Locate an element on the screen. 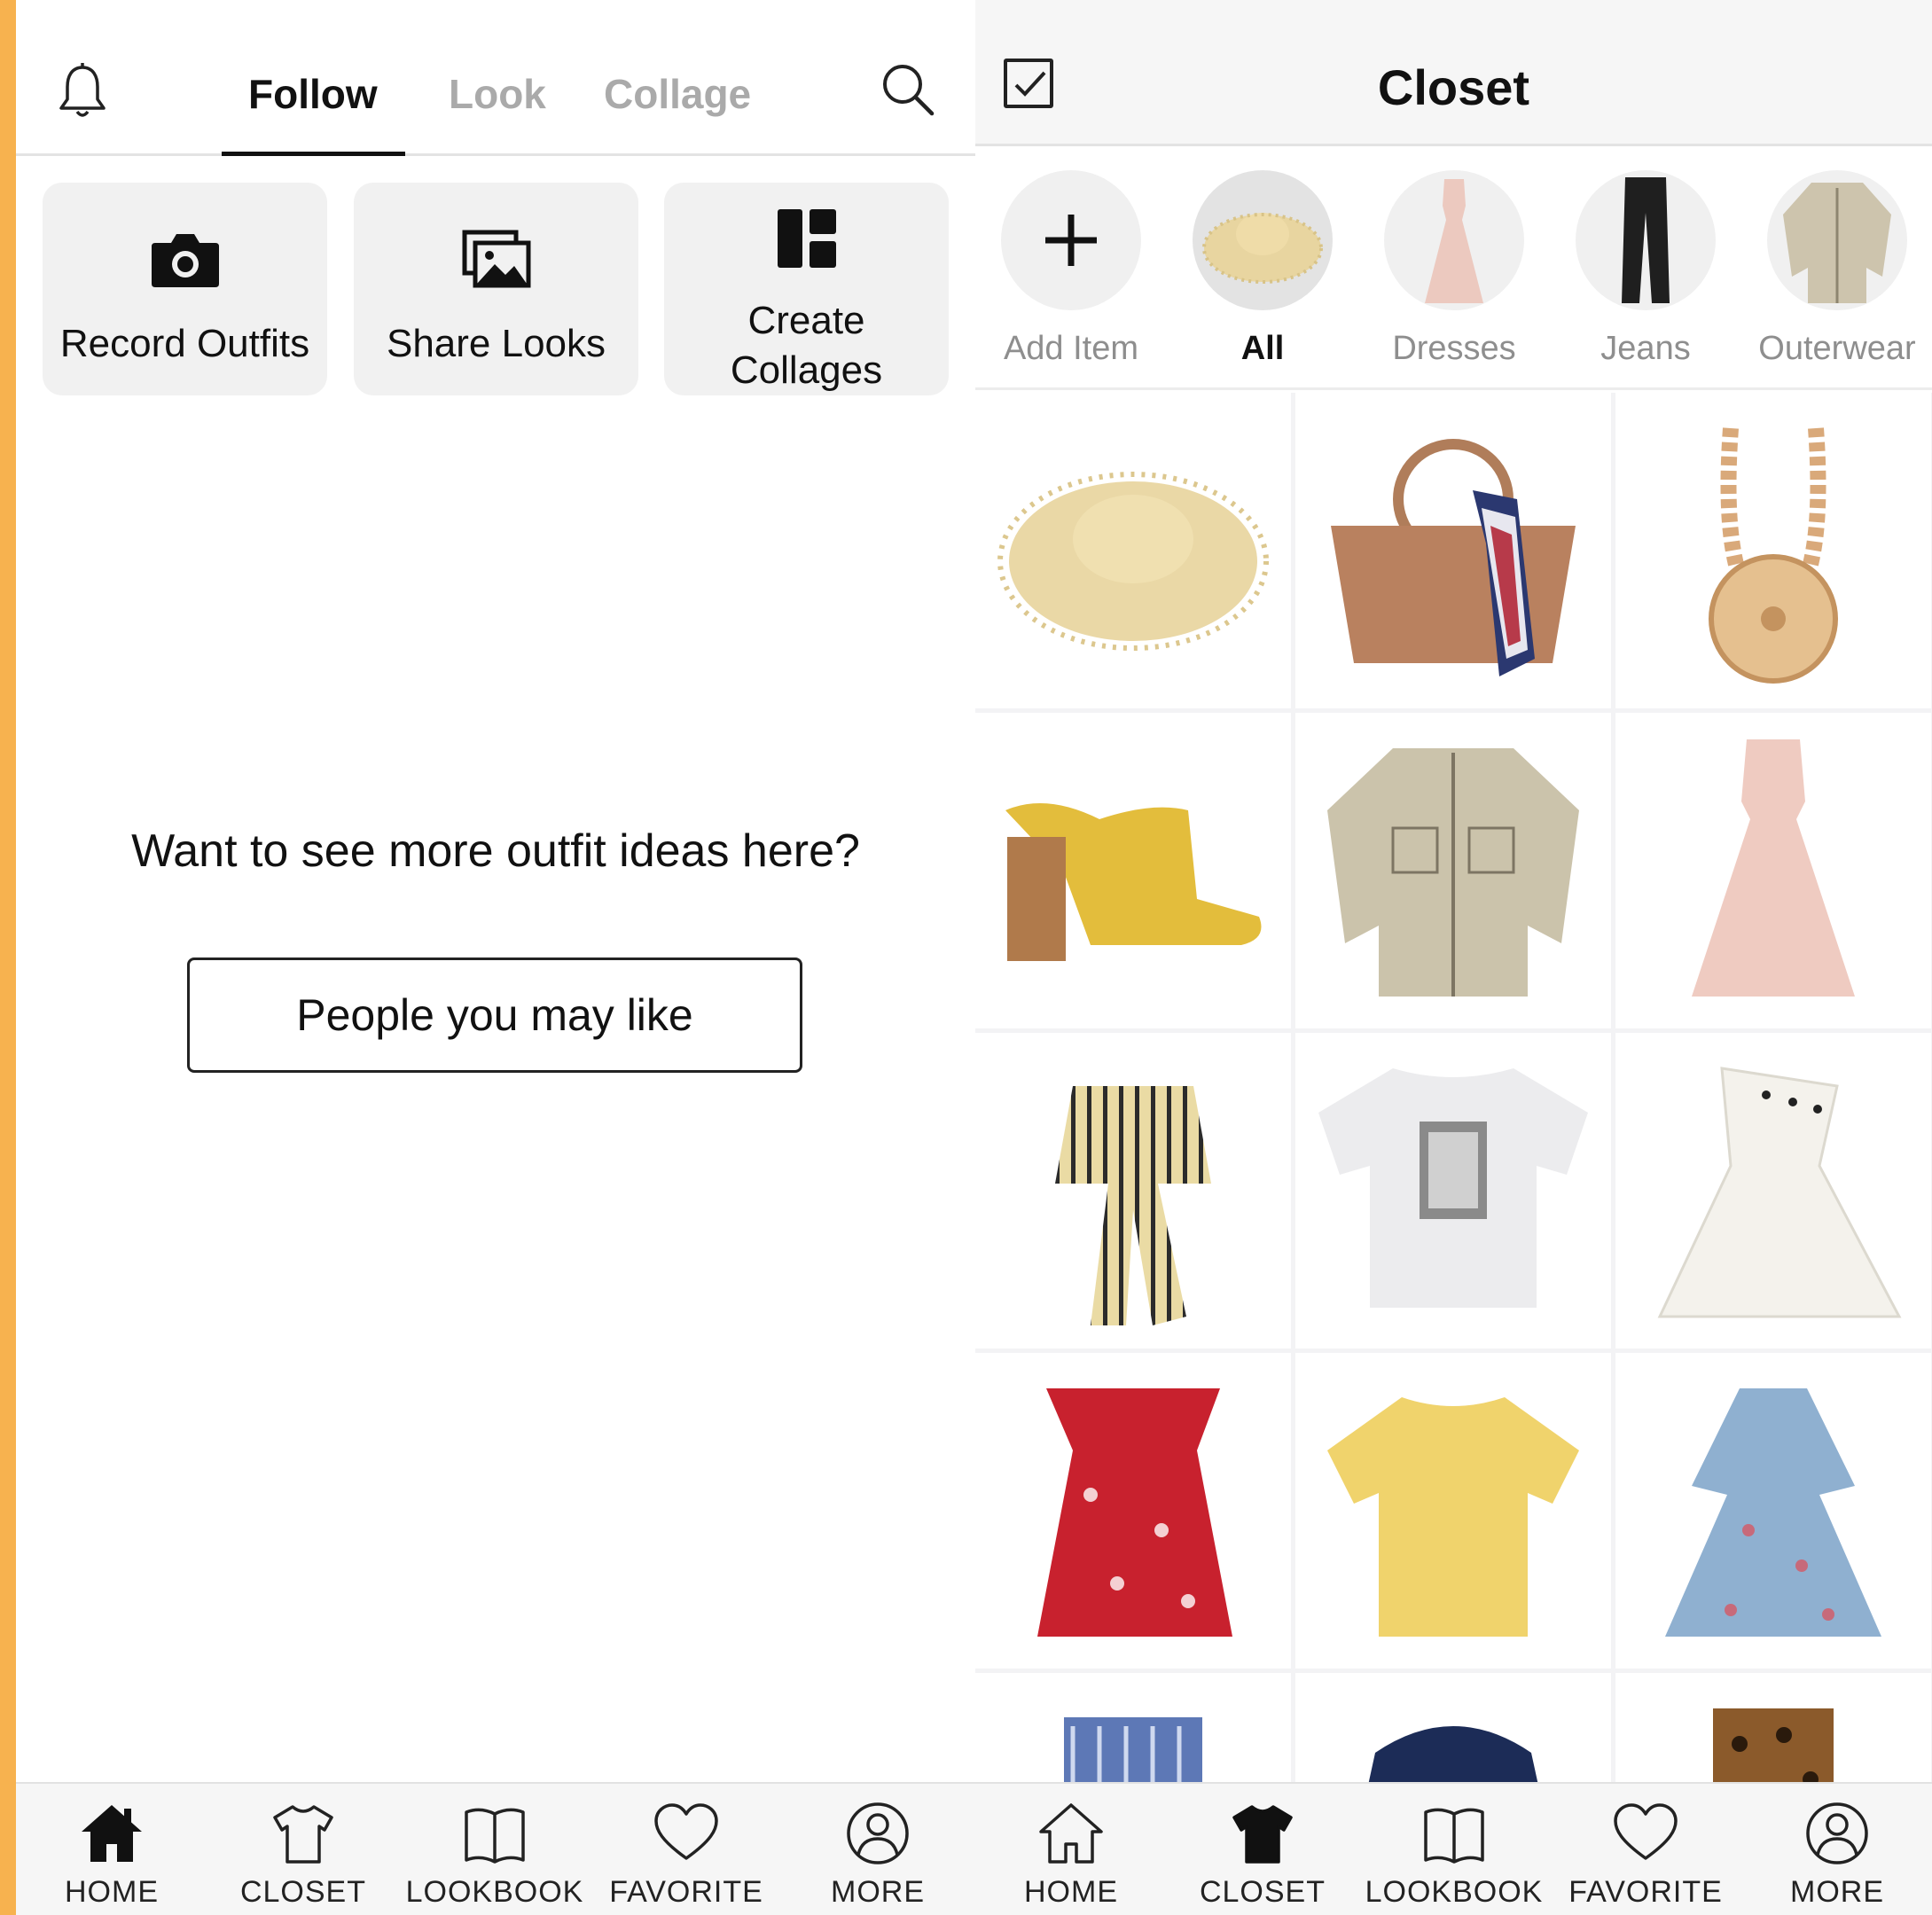  yellow-tee-image is located at coordinates (1453, 1517).